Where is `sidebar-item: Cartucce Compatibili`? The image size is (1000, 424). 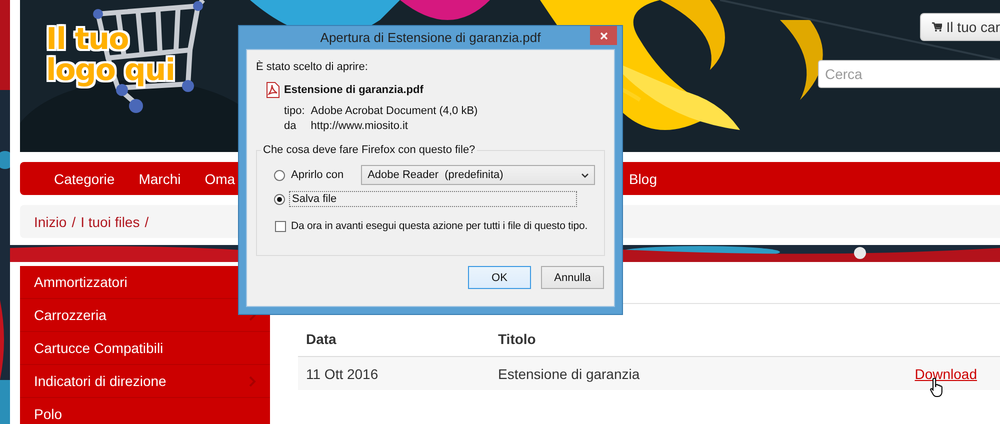
sidebar-item: Cartucce Compatibili is located at coordinates (145, 348).